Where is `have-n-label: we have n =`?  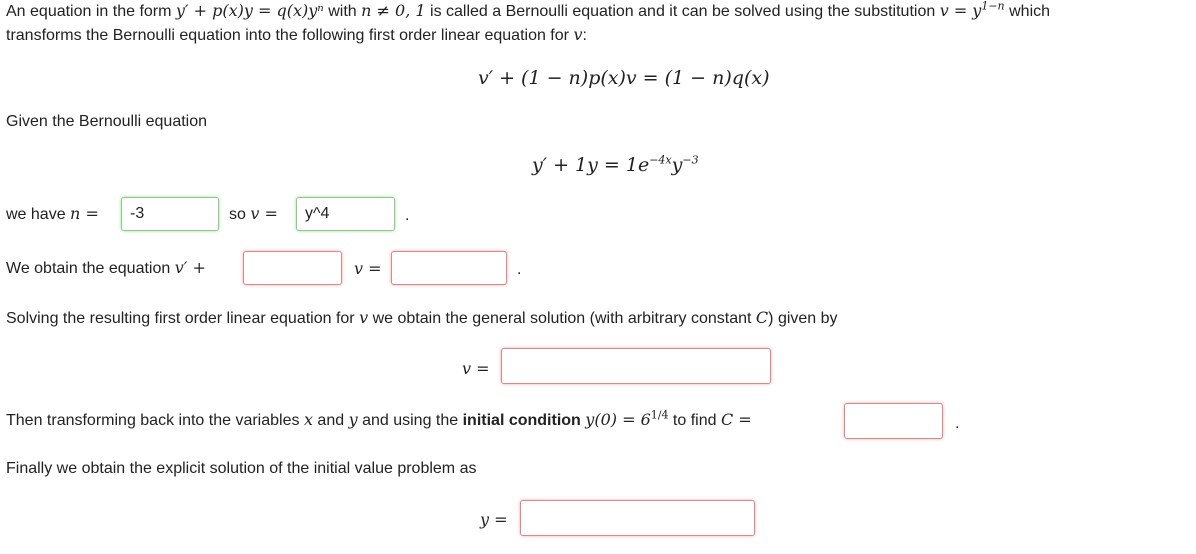 have-n-label: we have n = is located at coordinates (52, 214).